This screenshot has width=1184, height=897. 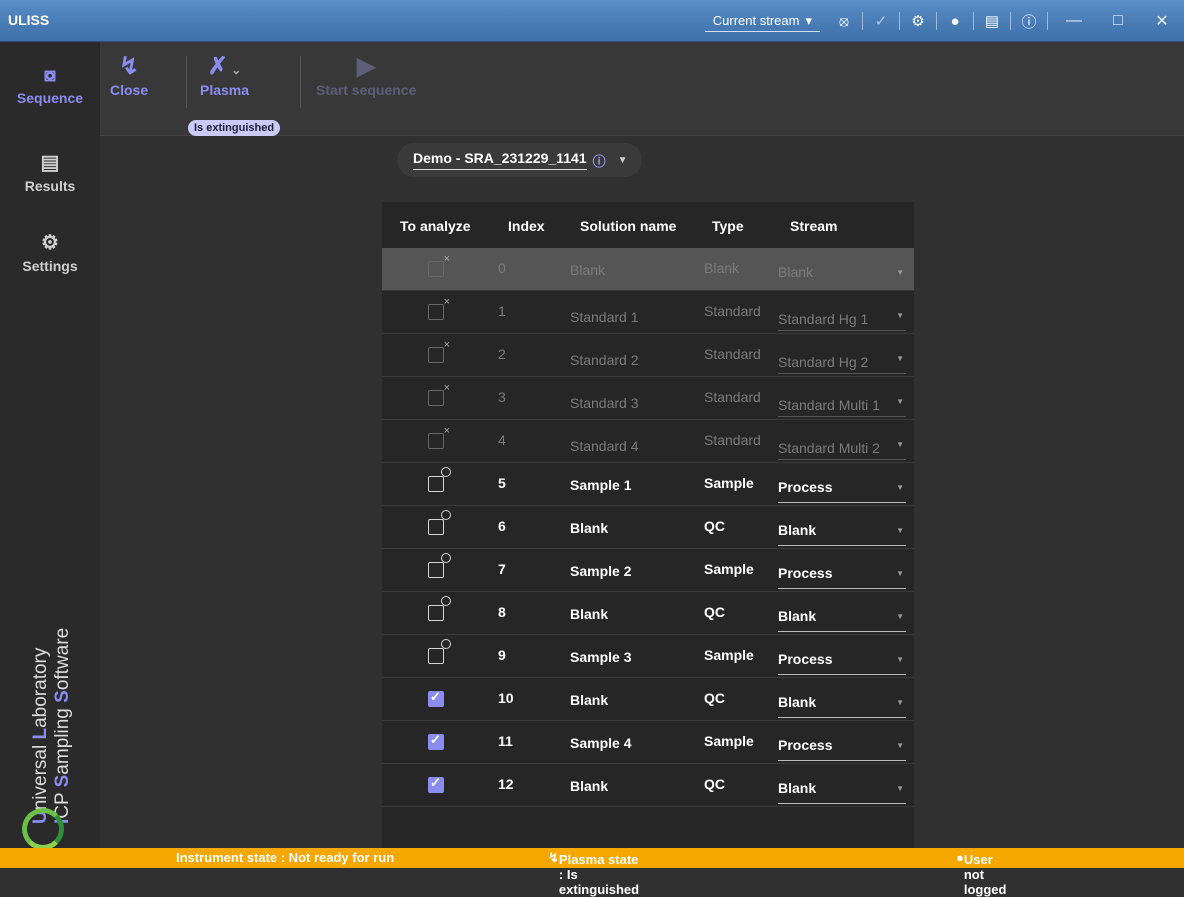 What do you see at coordinates (502, 655) in the screenshot?
I see `row-index: 9` at bounding box center [502, 655].